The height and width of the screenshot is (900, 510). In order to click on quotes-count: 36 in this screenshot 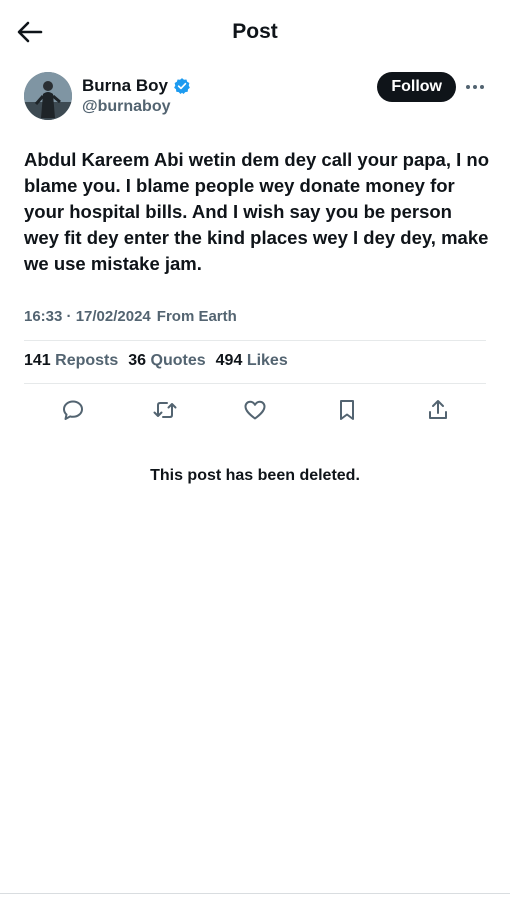, I will do `click(137, 360)`.